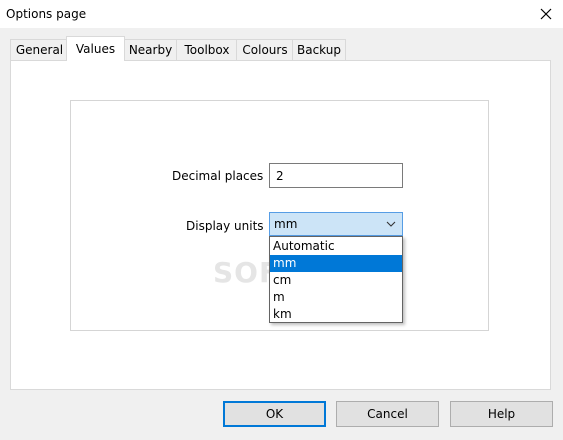  Describe the element at coordinates (336, 263) in the screenshot. I see `unit-option-mm: mm` at that location.